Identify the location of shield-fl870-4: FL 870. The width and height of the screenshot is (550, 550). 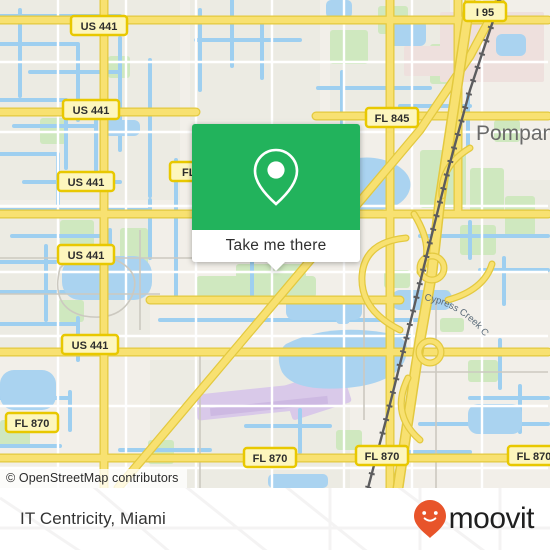
(528, 455).